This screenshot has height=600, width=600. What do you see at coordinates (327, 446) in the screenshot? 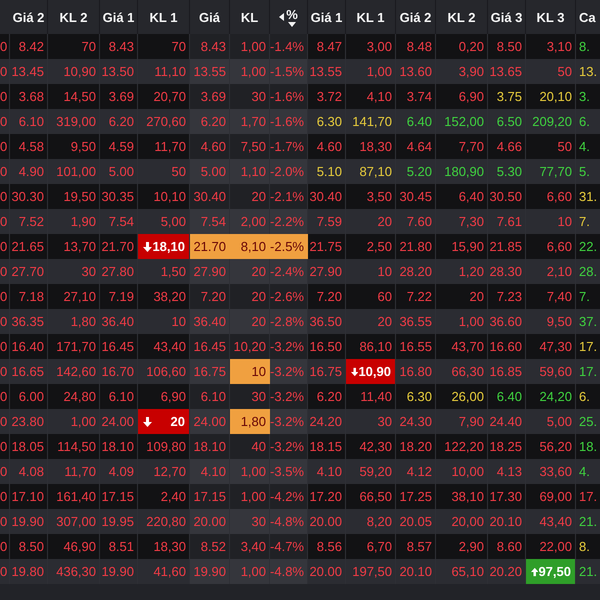
I see `table-cell: 18.15` at bounding box center [327, 446].